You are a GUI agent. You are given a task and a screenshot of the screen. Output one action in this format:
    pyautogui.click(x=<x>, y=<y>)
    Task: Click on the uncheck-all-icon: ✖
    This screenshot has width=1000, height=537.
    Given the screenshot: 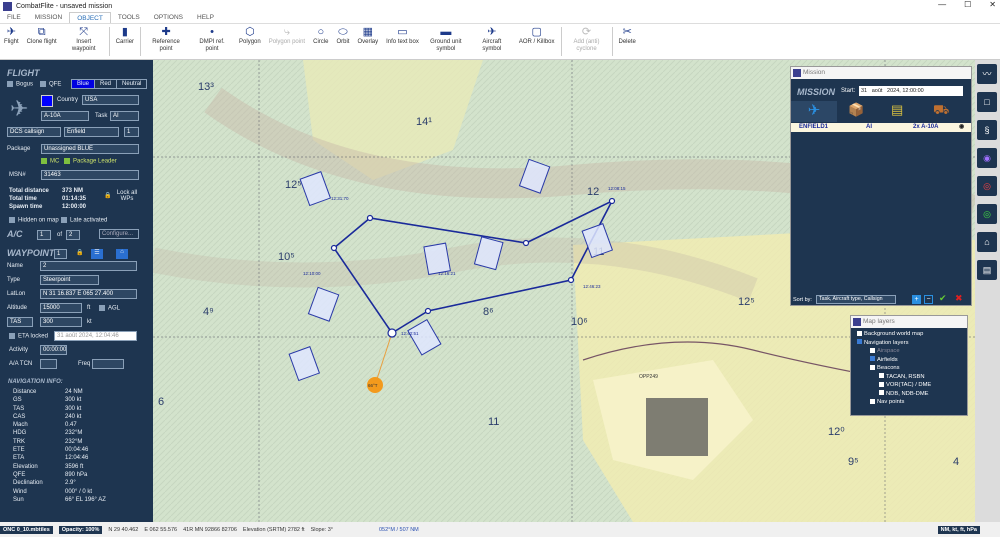 What is the action you would take?
    pyautogui.click(x=959, y=298)
    